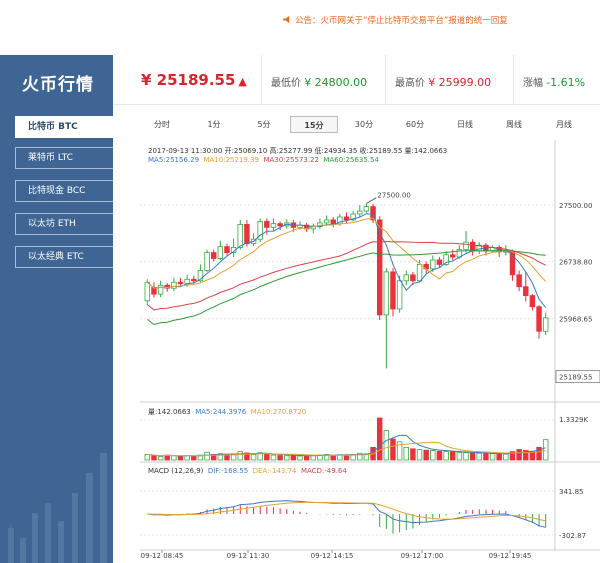  I want to click on sidebar-item-ltc: 莱特币 LTC, so click(64, 158).